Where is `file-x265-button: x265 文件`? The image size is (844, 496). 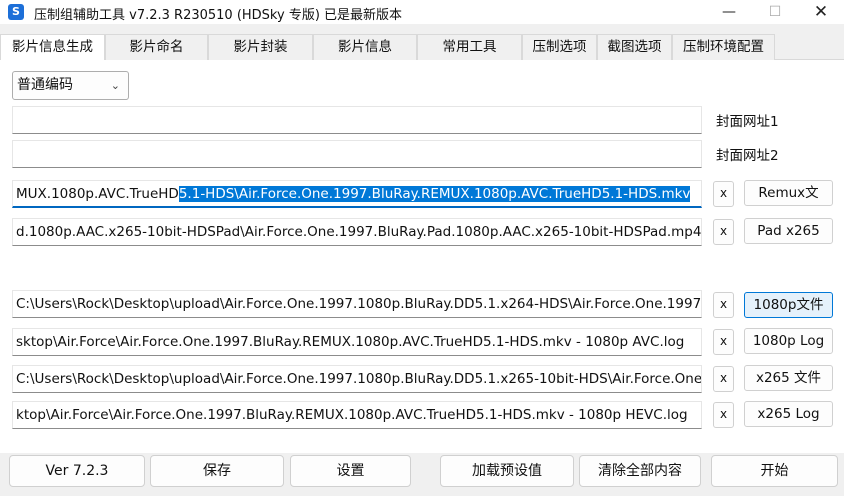
file-x265-button: x265 文件 is located at coordinates (788, 378).